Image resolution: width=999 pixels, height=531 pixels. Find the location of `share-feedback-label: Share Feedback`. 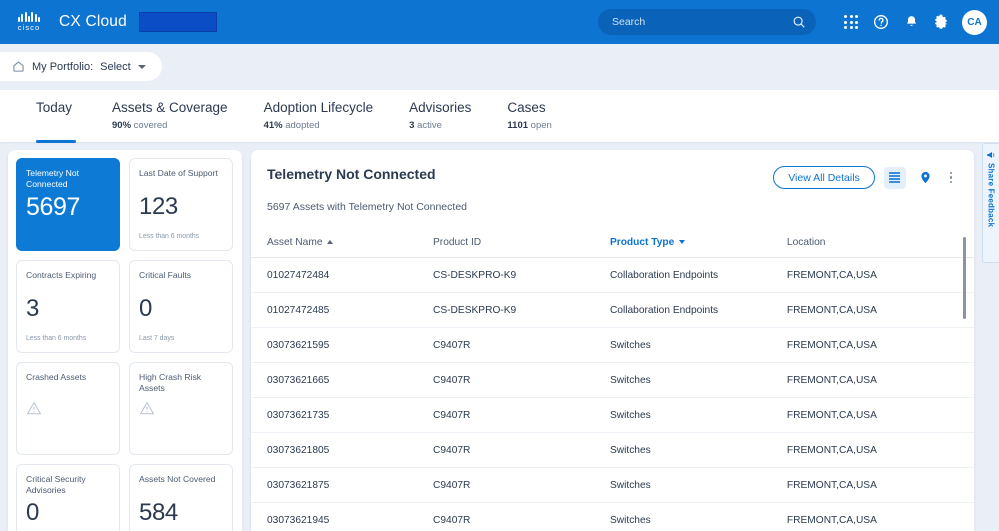

share-feedback-label: Share Feedback is located at coordinates (991, 195).